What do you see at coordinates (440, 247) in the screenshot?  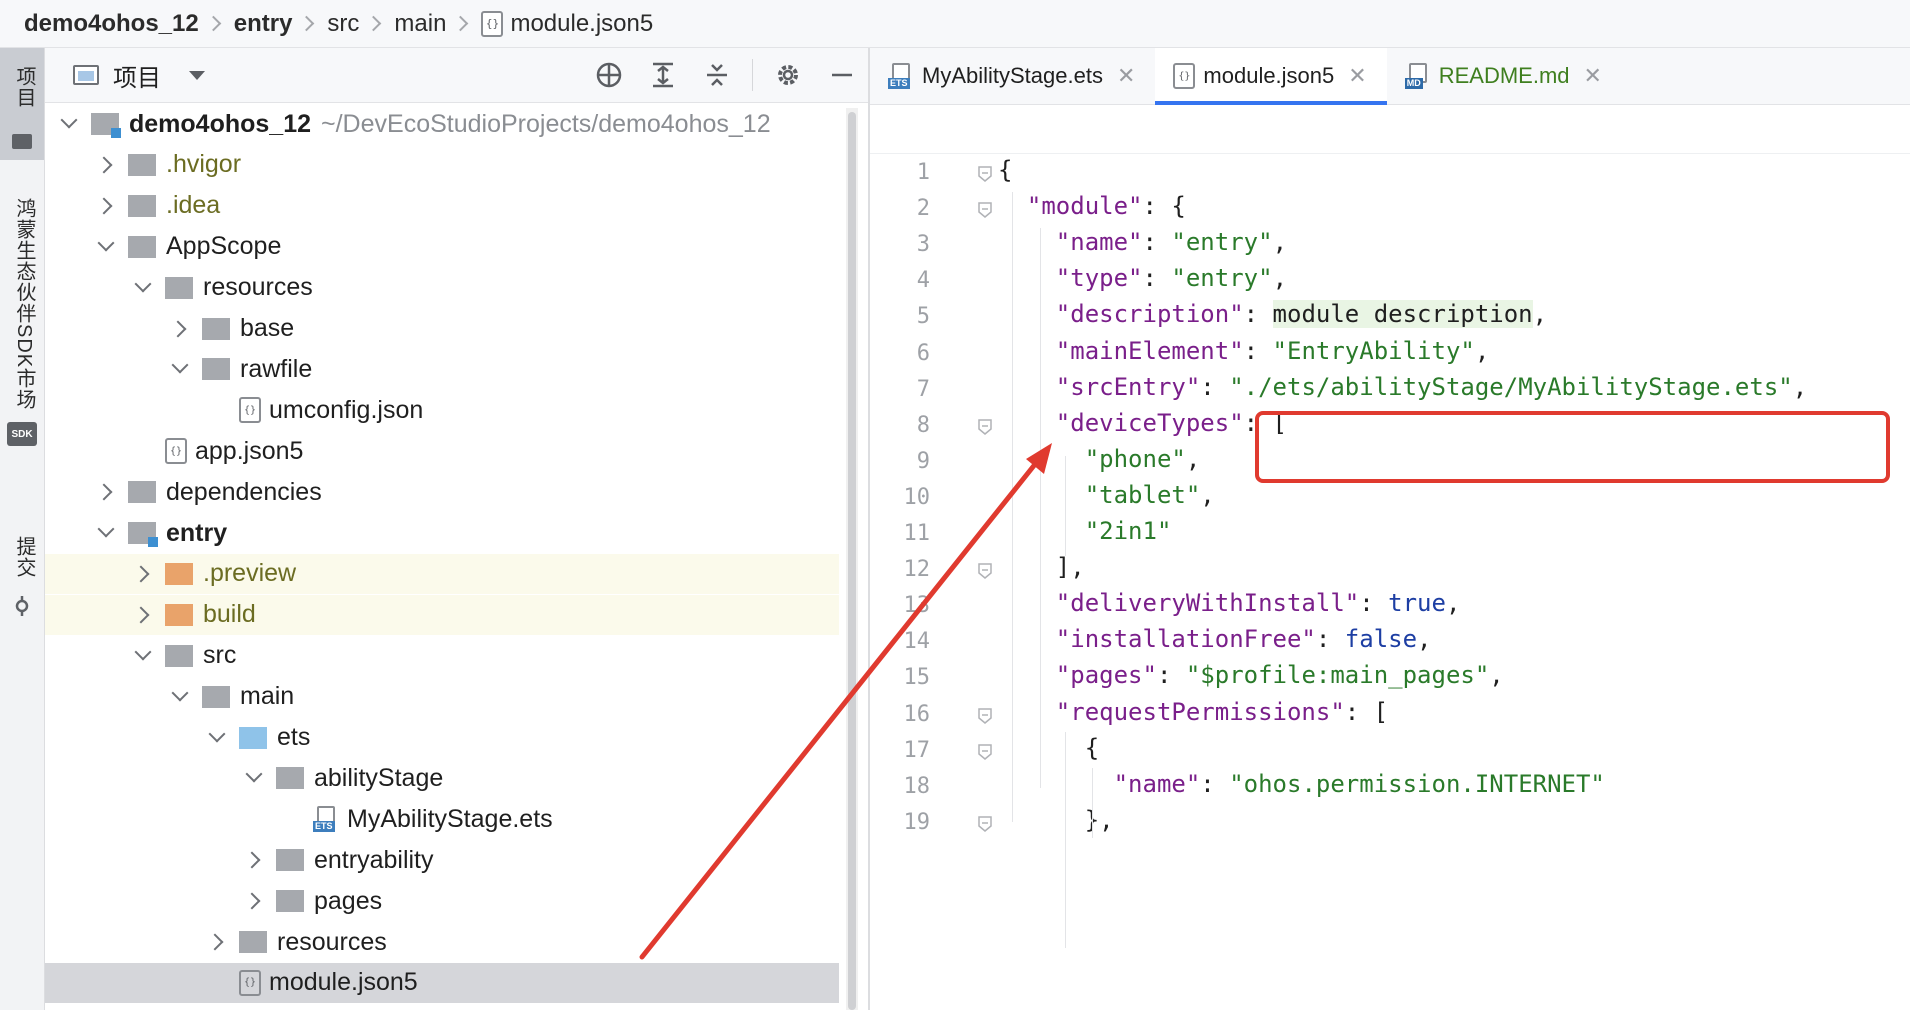 I see `tree-row: AppScope` at bounding box center [440, 247].